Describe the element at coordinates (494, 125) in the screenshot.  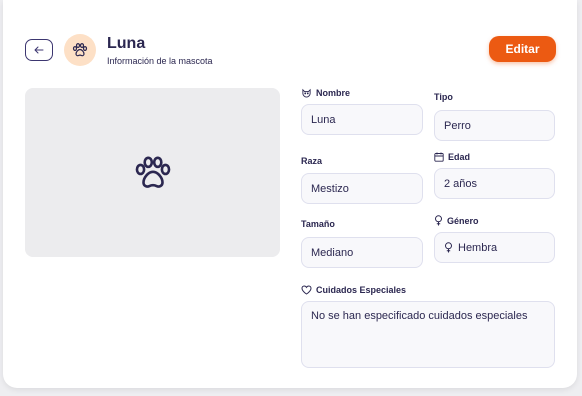
I see `tipo-field: Perro` at that location.